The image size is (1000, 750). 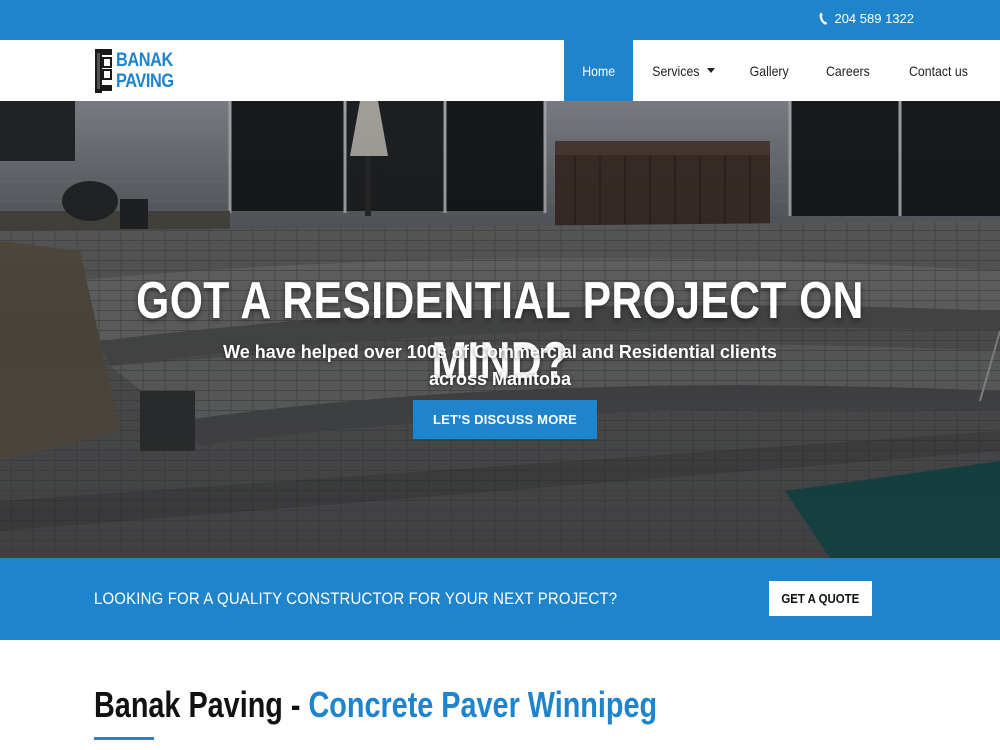 I want to click on get-a-quote-label: GET A QUOTE, so click(x=820, y=598).